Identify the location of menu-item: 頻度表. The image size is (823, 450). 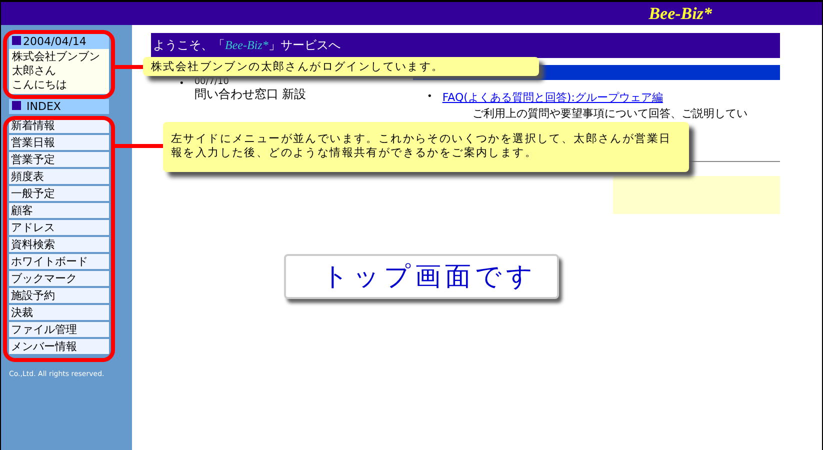
(59, 176).